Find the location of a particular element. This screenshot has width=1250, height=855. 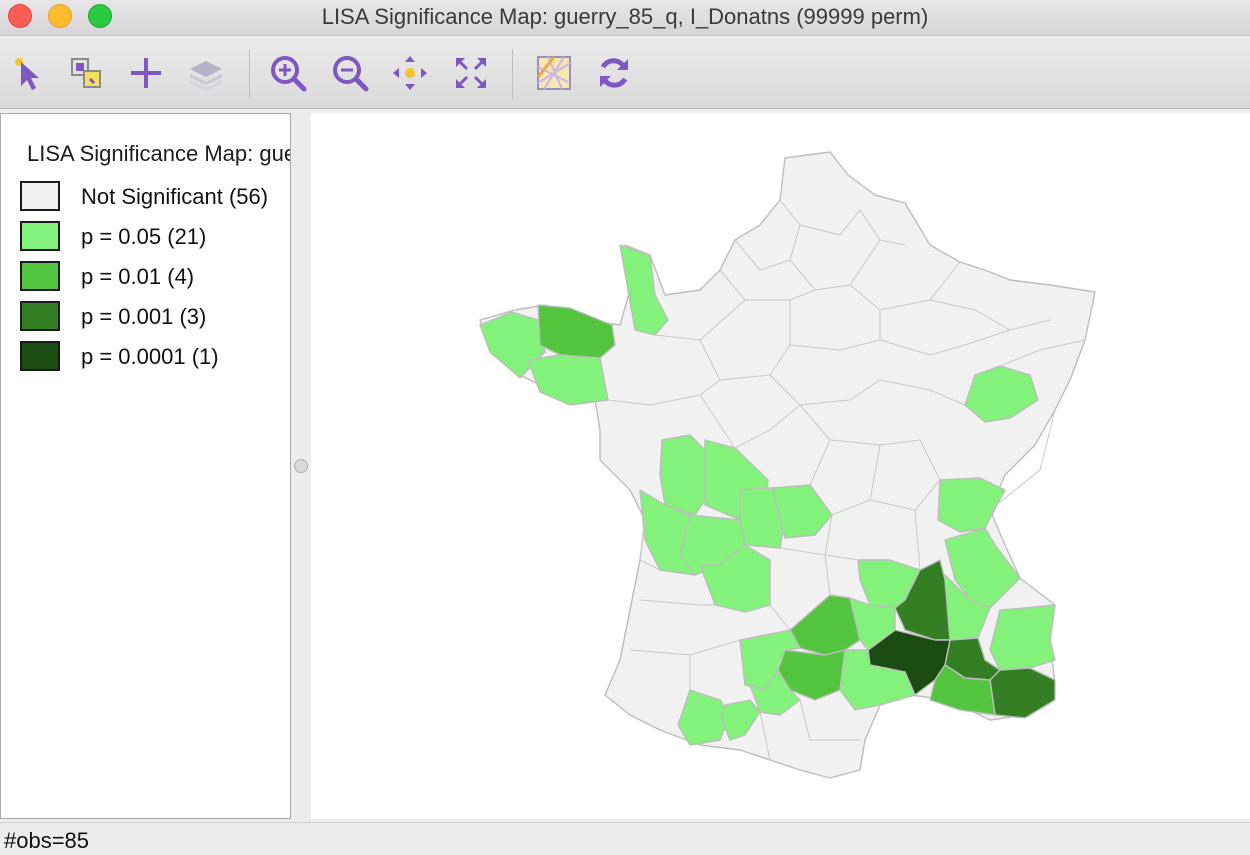

legend-item-p0001: p = 0.001 (3) is located at coordinates (155, 316).